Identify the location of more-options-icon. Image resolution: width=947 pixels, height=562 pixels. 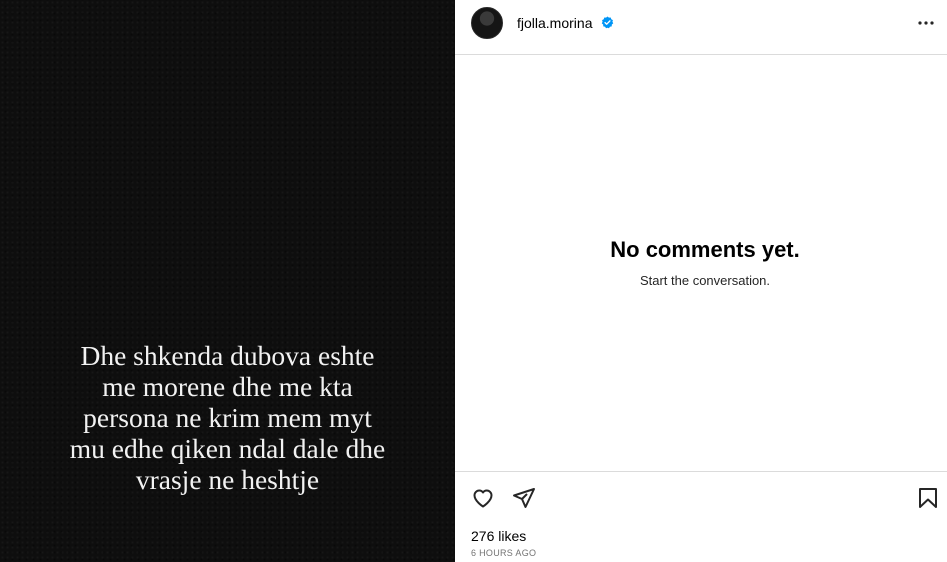
(926, 23).